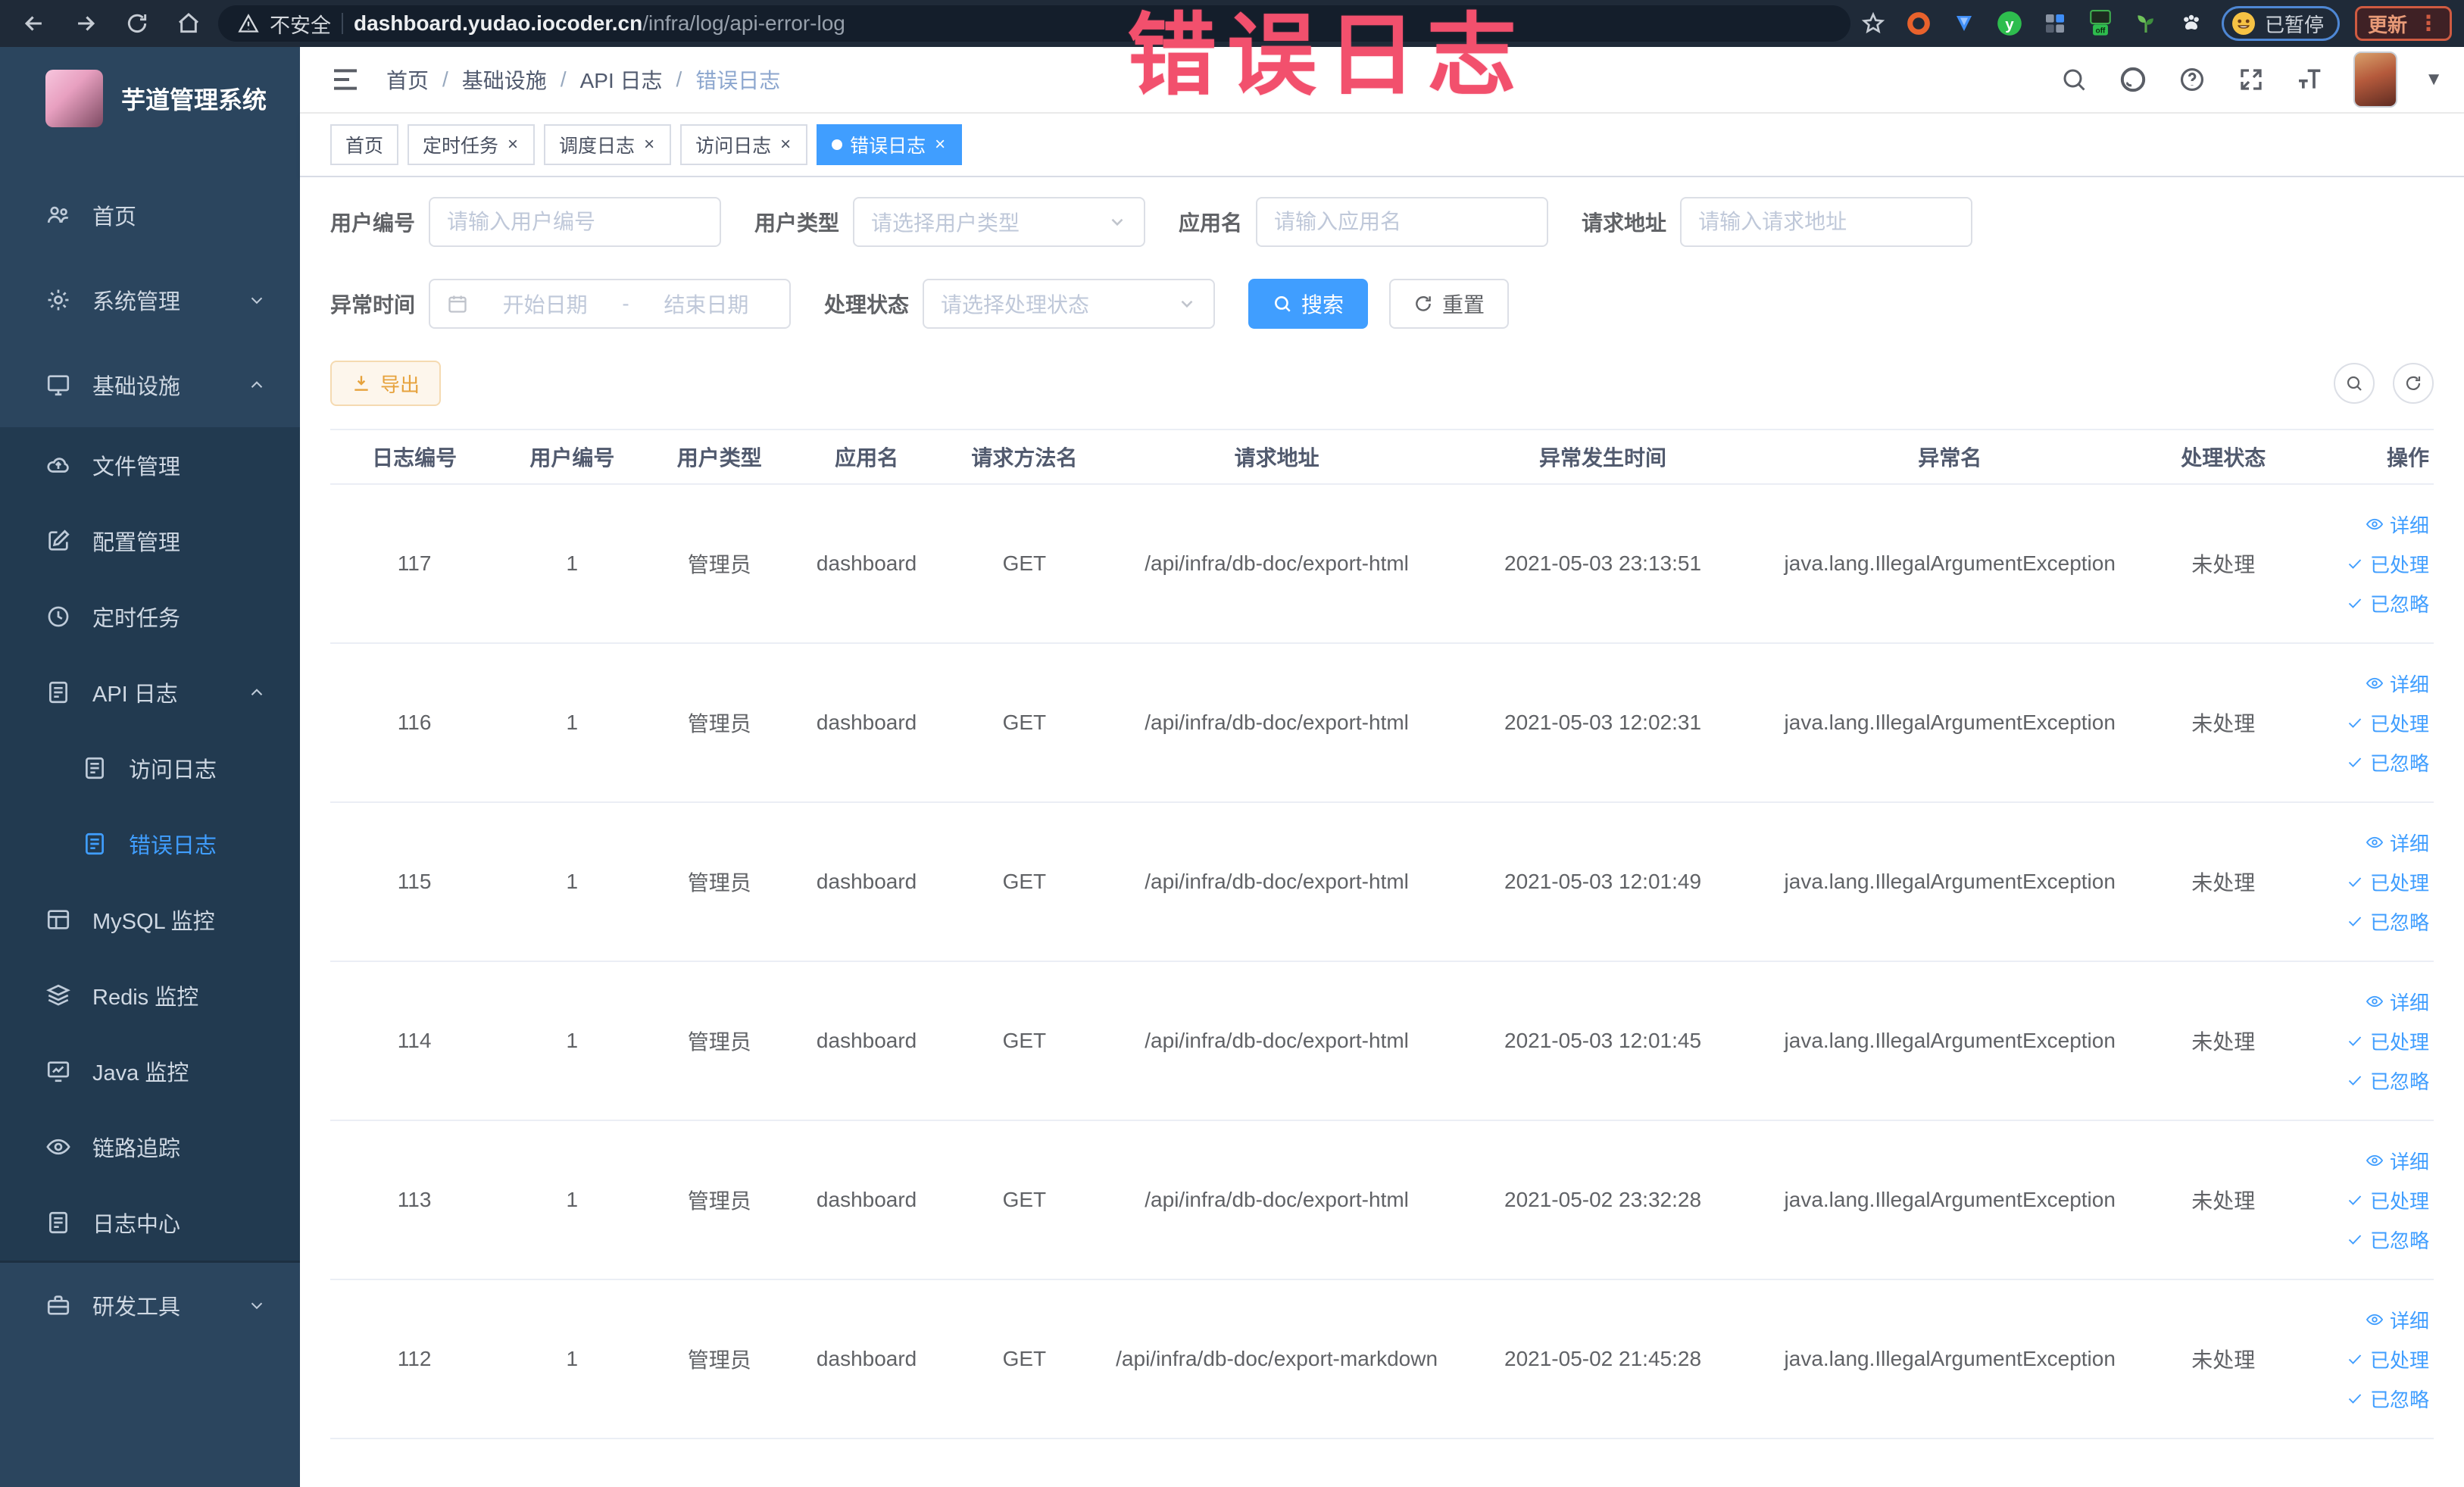 Image resolution: width=2464 pixels, height=1487 pixels. Describe the element at coordinates (150, 768) in the screenshot. I see `sidebar-item-7: 访问日志` at that location.